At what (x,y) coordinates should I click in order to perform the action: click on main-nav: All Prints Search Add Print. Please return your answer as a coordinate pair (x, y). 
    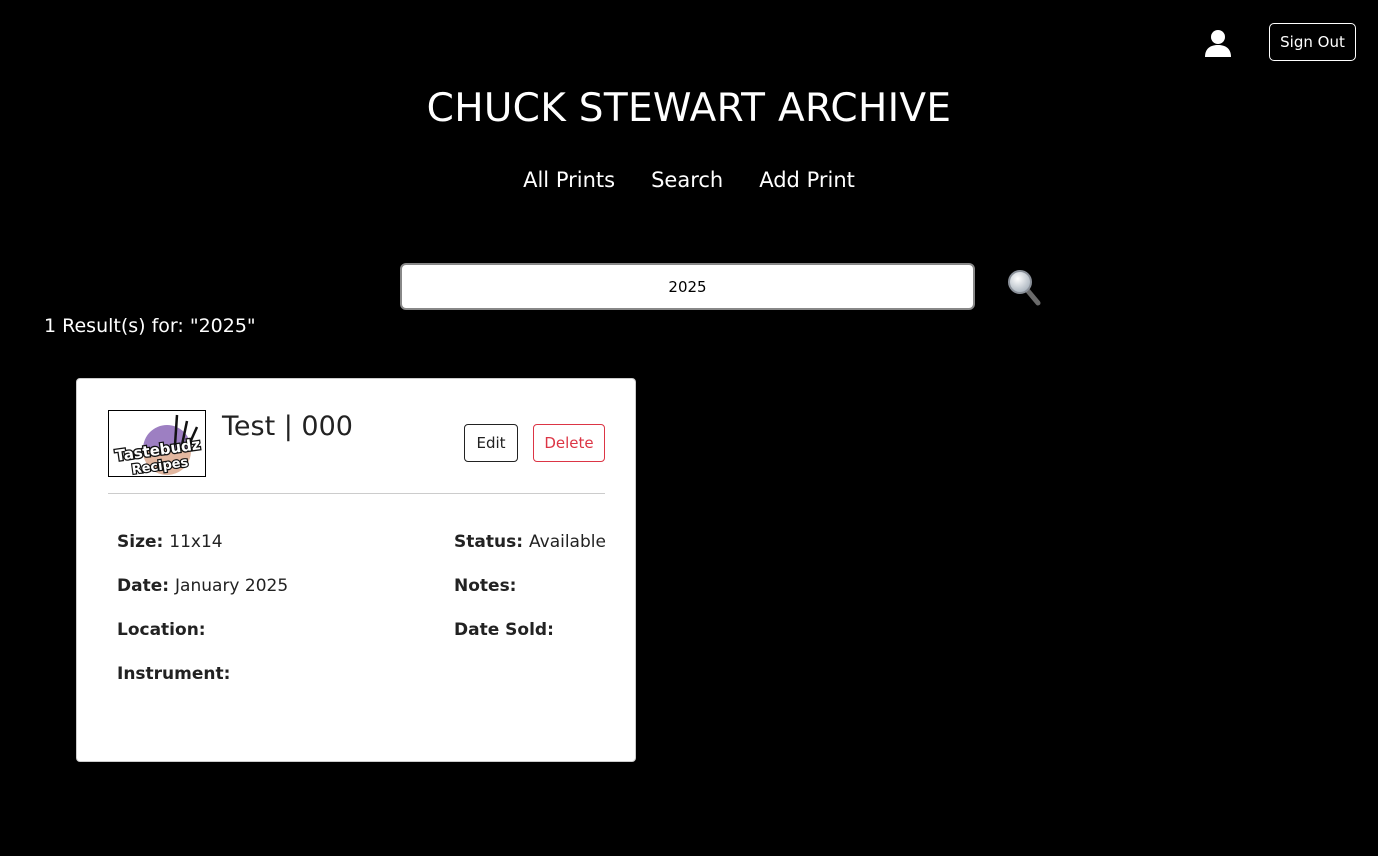
    Looking at the image, I should click on (689, 180).